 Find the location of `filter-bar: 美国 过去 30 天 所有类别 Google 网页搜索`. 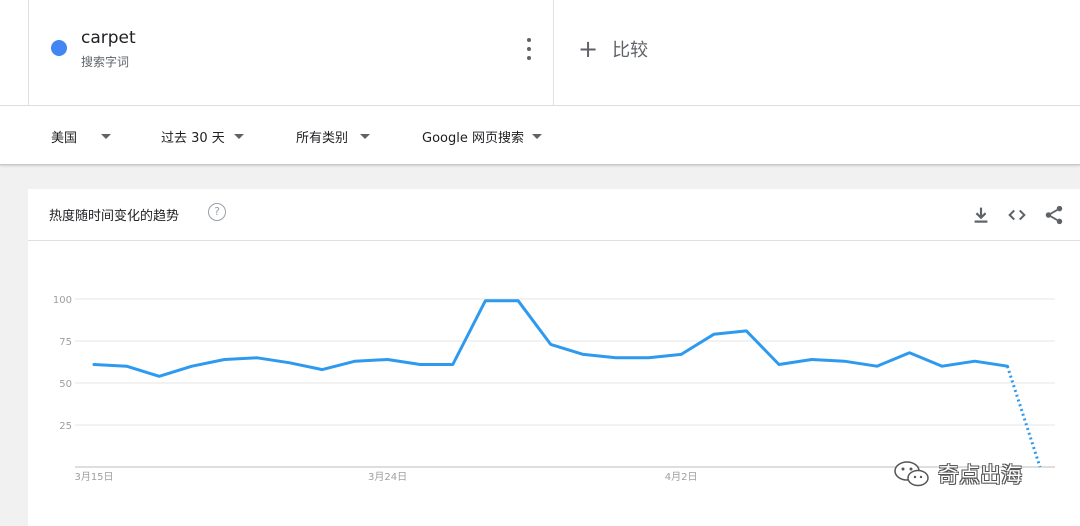

filter-bar: 美国 过去 30 天 所有类别 Google 网页搜索 is located at coordinates (540, 135).